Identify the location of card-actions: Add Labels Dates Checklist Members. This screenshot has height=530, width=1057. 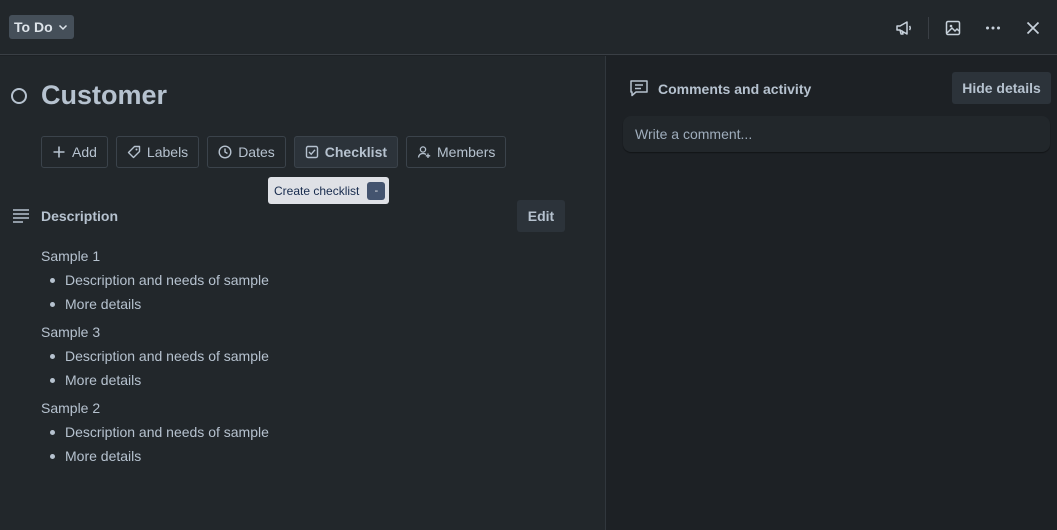
(277, 152).